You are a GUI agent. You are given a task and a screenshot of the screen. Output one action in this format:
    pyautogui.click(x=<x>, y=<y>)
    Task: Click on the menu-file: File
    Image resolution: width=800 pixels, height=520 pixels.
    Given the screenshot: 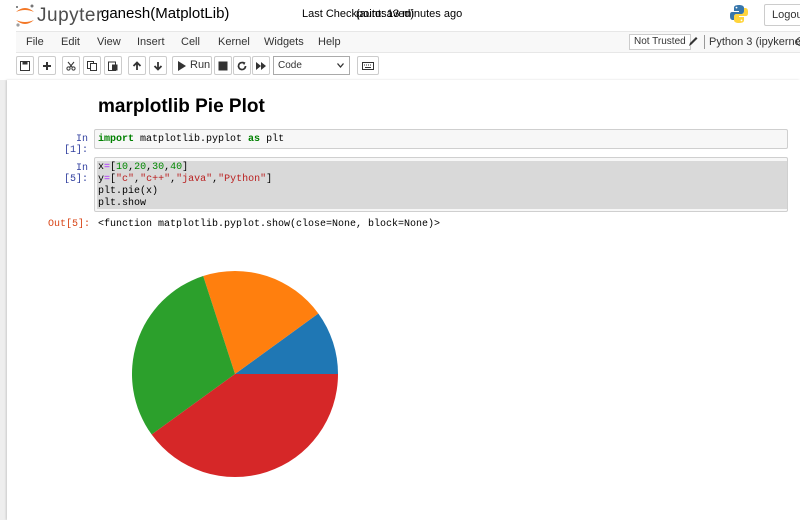 What is the action you would take?
    pyautogui.click(x=35, y=42)
    